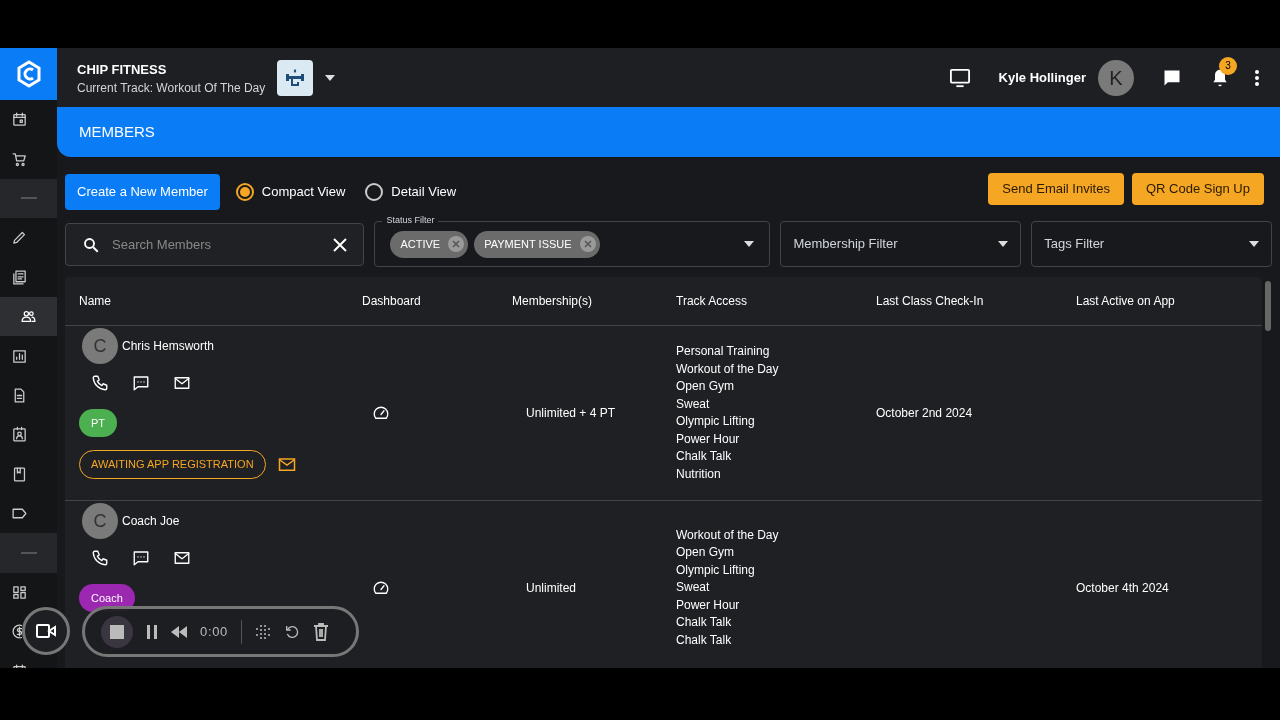 The height and width of the screenshot is (720, 1280). What do you see at coordinates (179, 631) in the screenshot?
I see `rewind-icon` at bounding box center [179, 631].